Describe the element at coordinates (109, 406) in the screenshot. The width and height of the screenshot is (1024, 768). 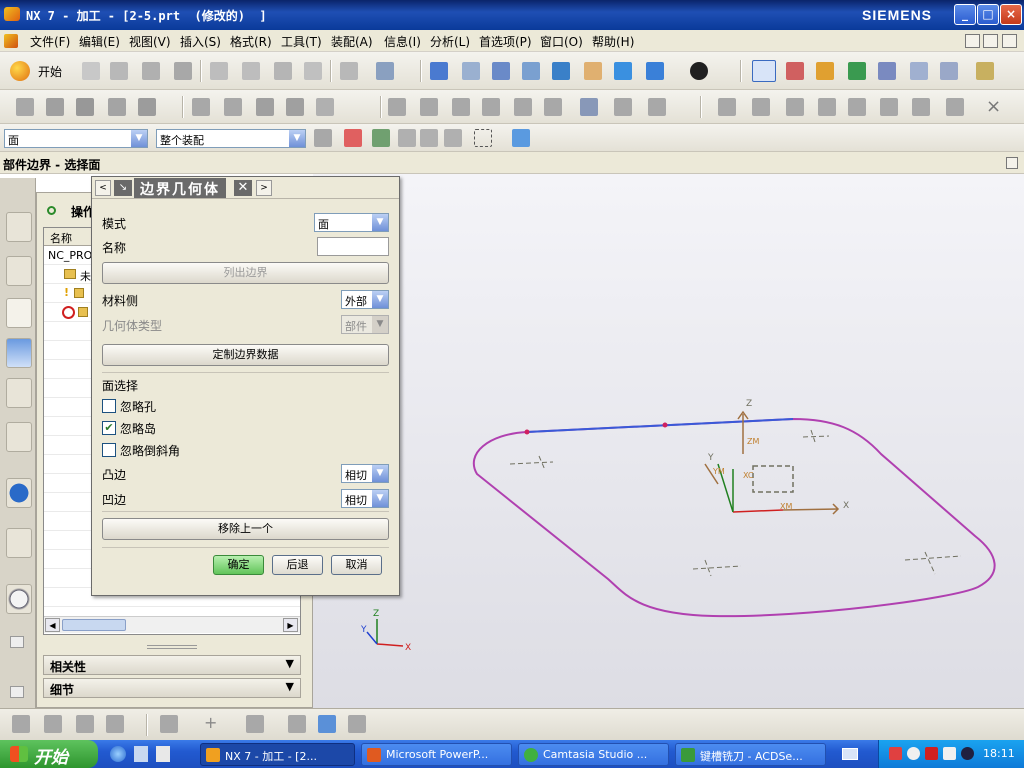
I see `ignore-holes-checkbox` at that location.